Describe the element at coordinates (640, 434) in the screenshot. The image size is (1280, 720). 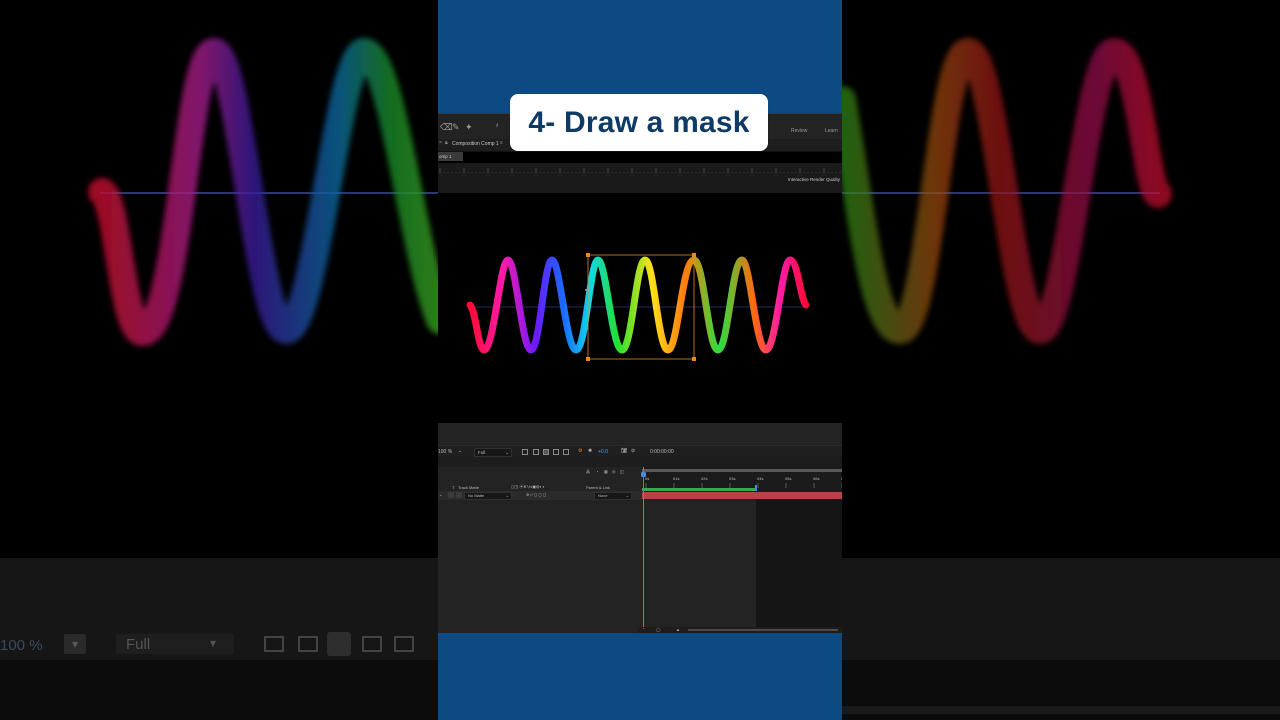
I see `viewer-lower-panel` at that location.